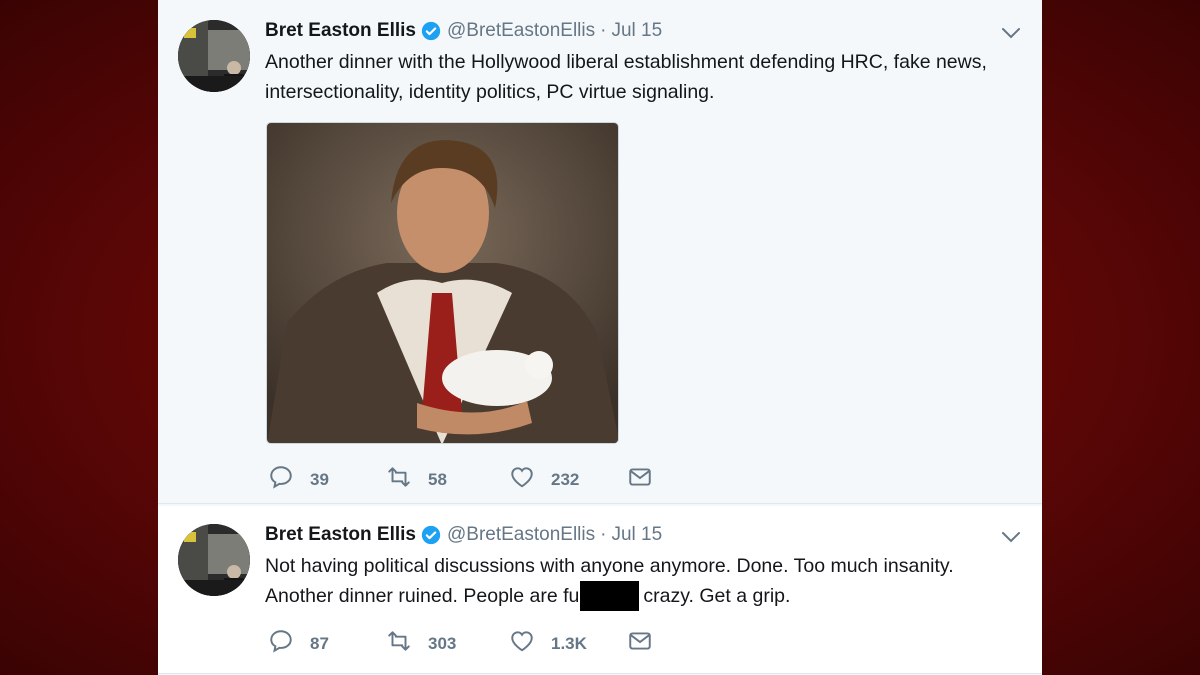 This screenshot has width=1200, height=675. I want to click on like-count: 1.3K, so click(569, 643).